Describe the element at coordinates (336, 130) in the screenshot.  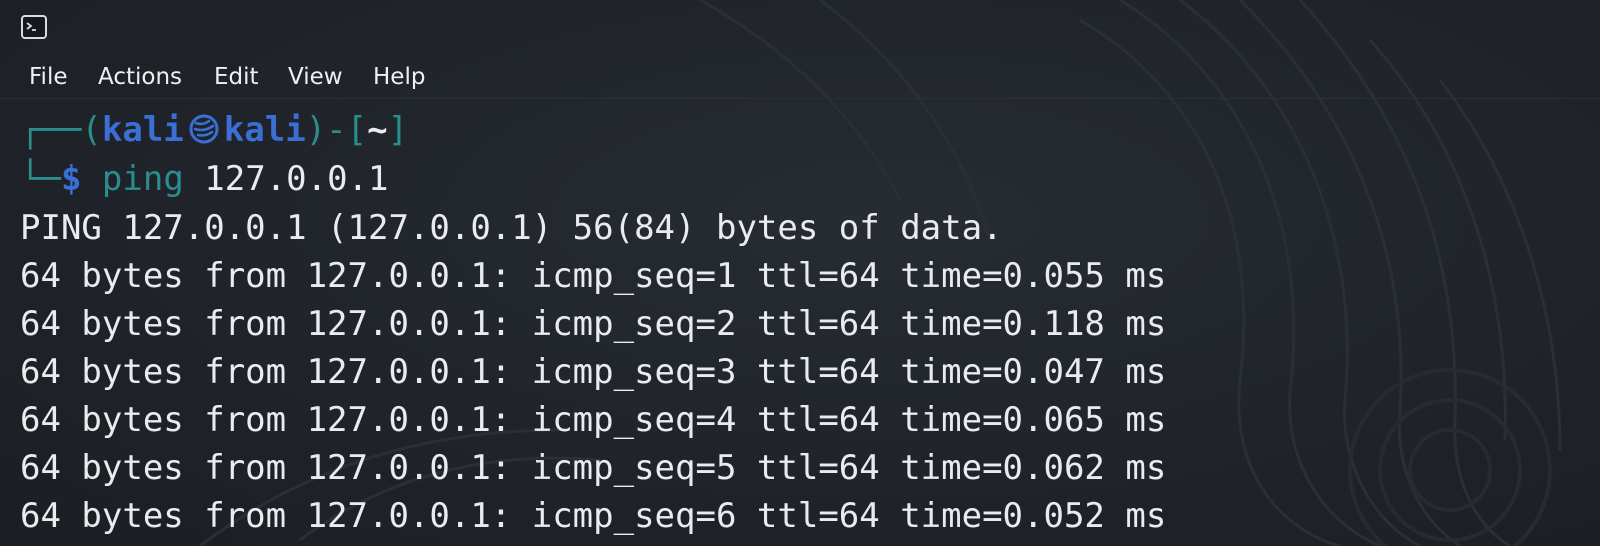
I see `prompt-mid: )-[` at that location.